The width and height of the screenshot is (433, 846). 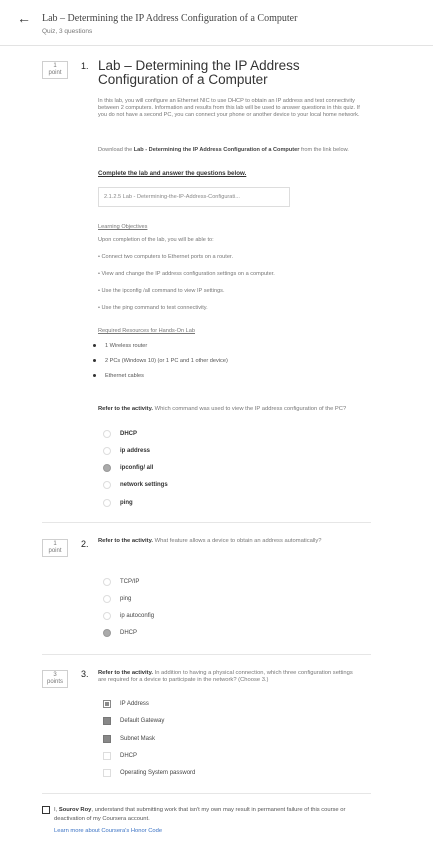 I want to click on q1-points-badge: 1 point, so click(x=55, y=70).